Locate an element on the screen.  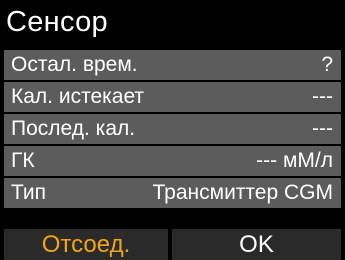
row-last-calibration: Послед. кал. --- is located at coordinates (172, 129).